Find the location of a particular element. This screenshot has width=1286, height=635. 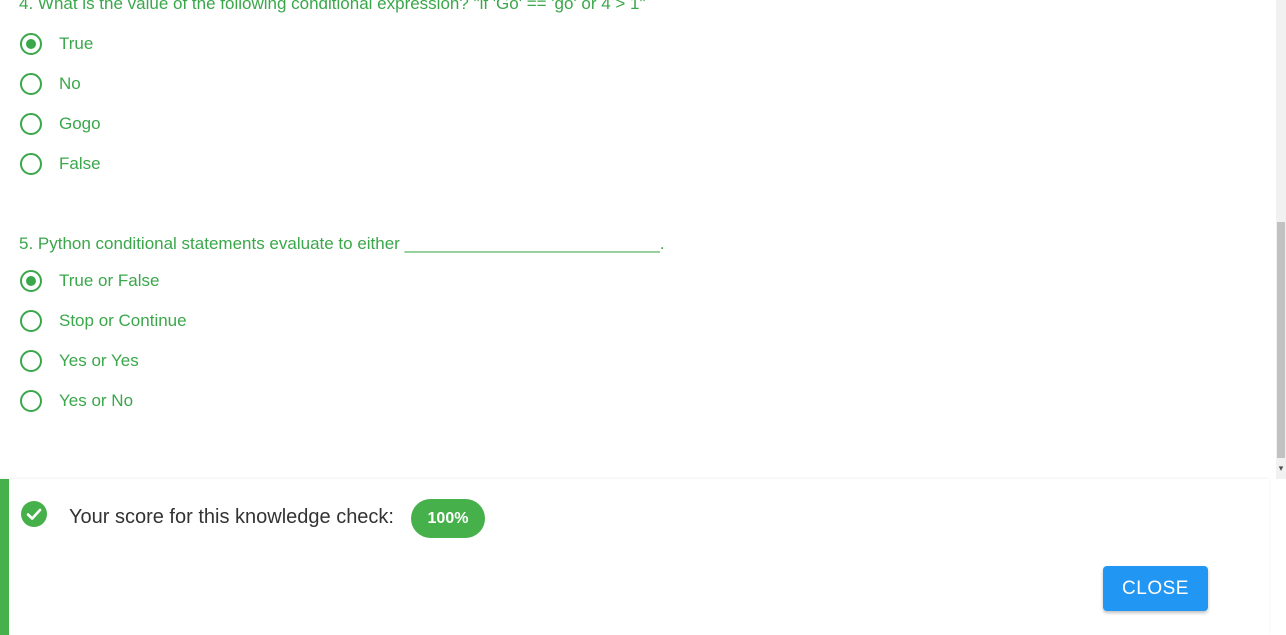

q5-option-yes-or-yes: Yes or Yes is located at coordinates (79, 361).